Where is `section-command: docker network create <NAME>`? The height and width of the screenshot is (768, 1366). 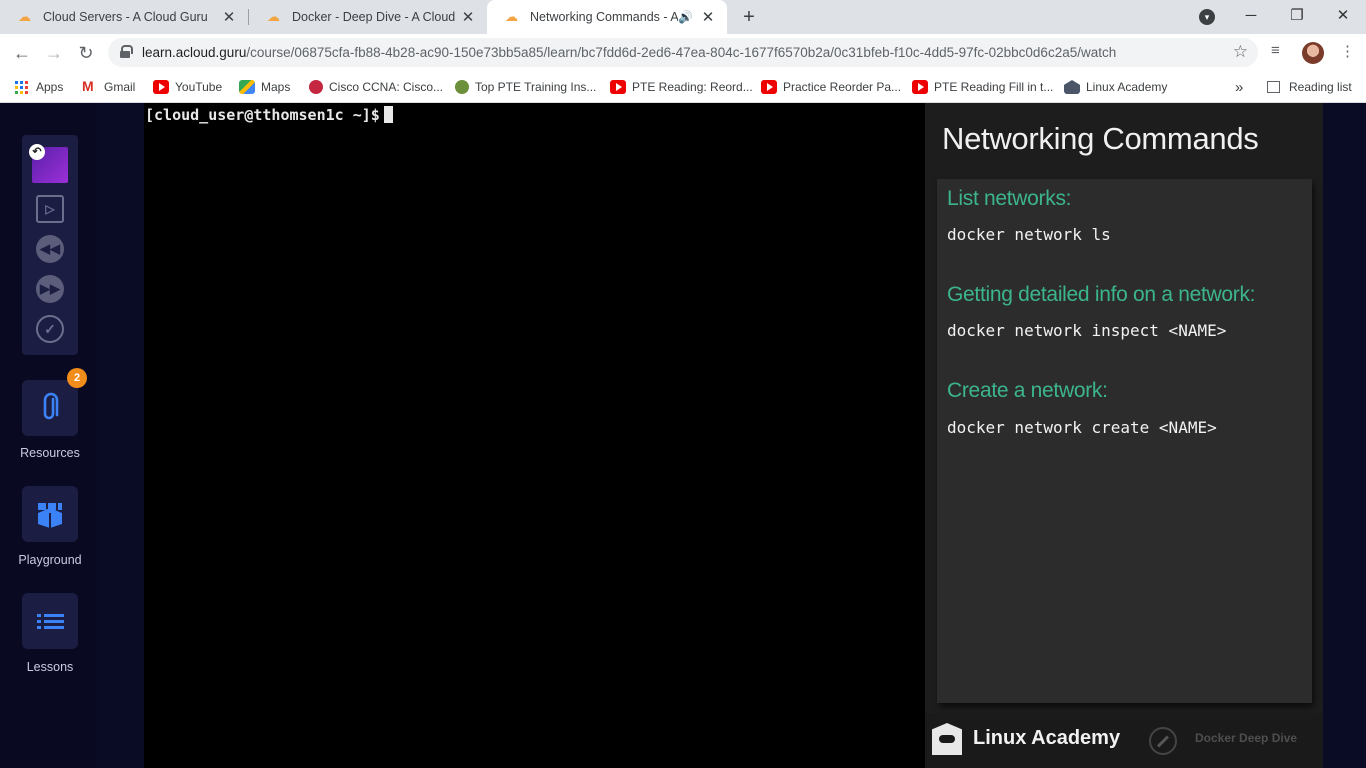 section-command: docker network create <NAME> is located at coordinates (1082, 427).